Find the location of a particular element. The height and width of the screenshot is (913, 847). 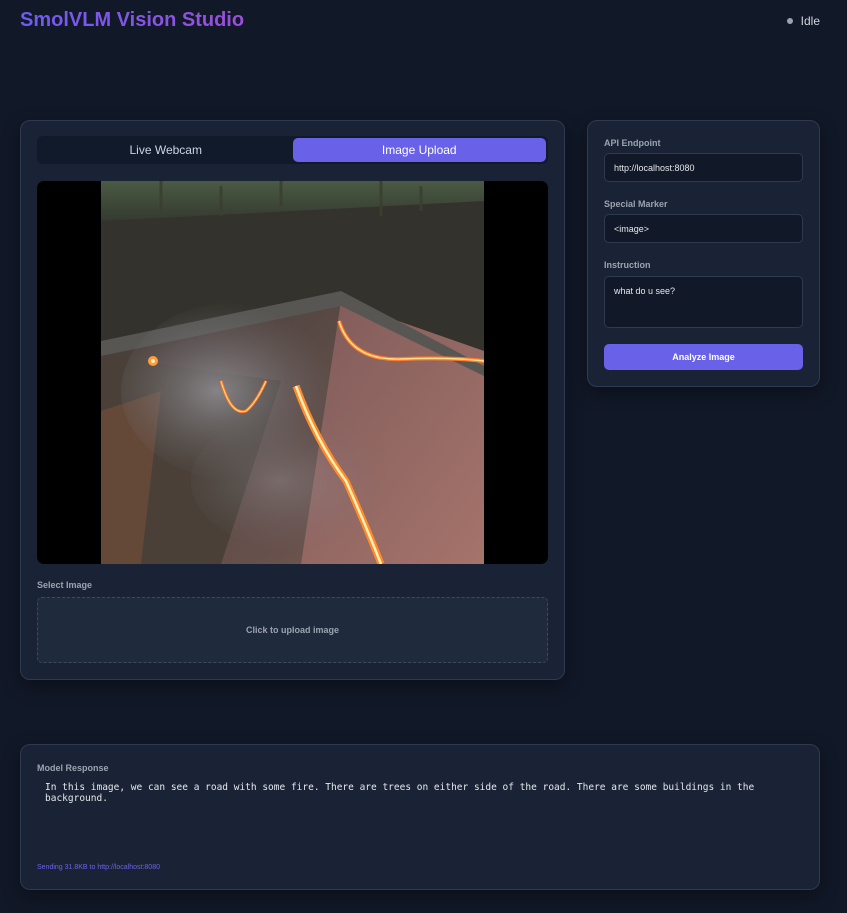

app-title: SmolVLM Vision Studio is located at coordinates (132, 20).